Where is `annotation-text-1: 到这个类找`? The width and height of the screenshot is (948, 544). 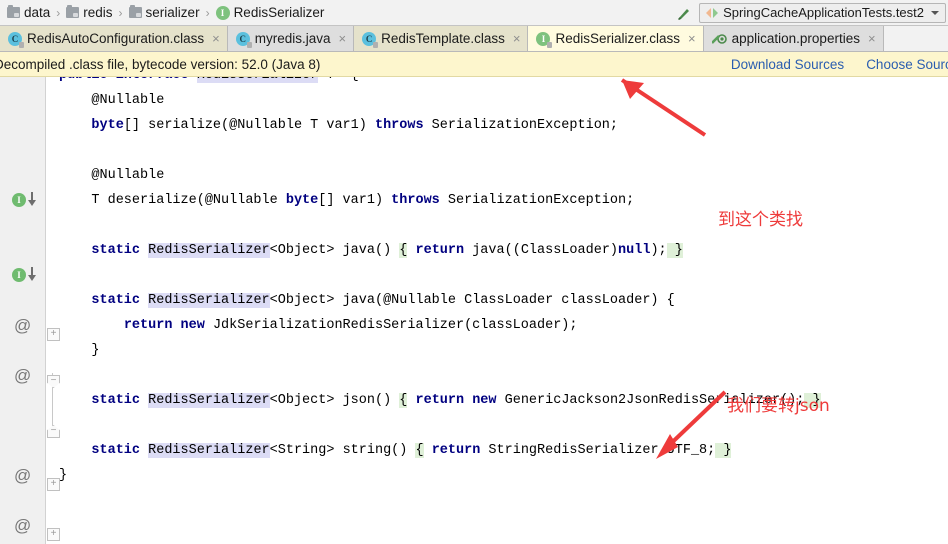 annotation-text-1: 到这个类找 is located at coordinates (760, 220).